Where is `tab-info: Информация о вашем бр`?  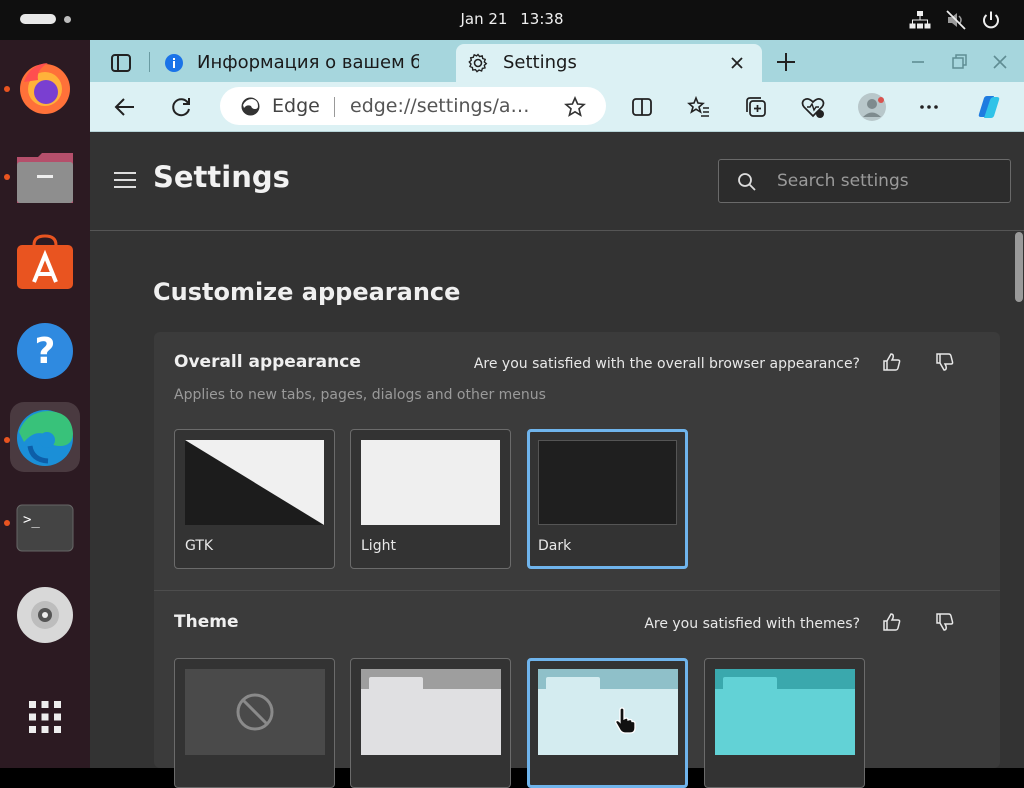 tab-info: Информация о вашем бр is located at coordinates (303, 63).